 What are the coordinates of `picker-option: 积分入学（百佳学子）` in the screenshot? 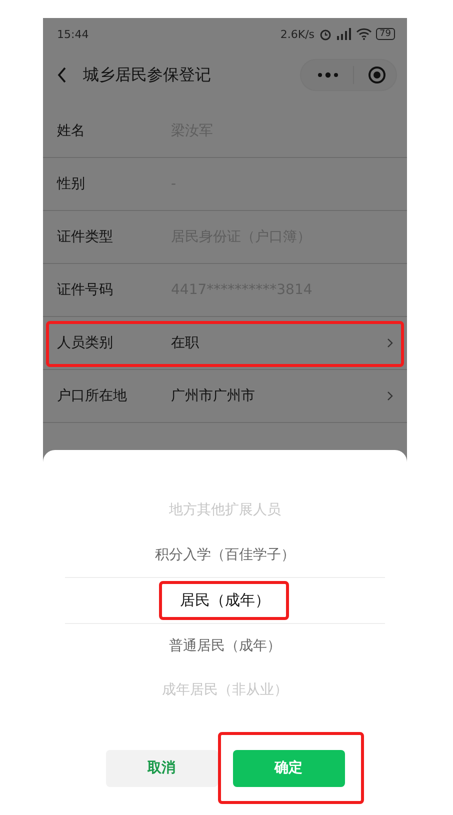 It's located at (225, 555).